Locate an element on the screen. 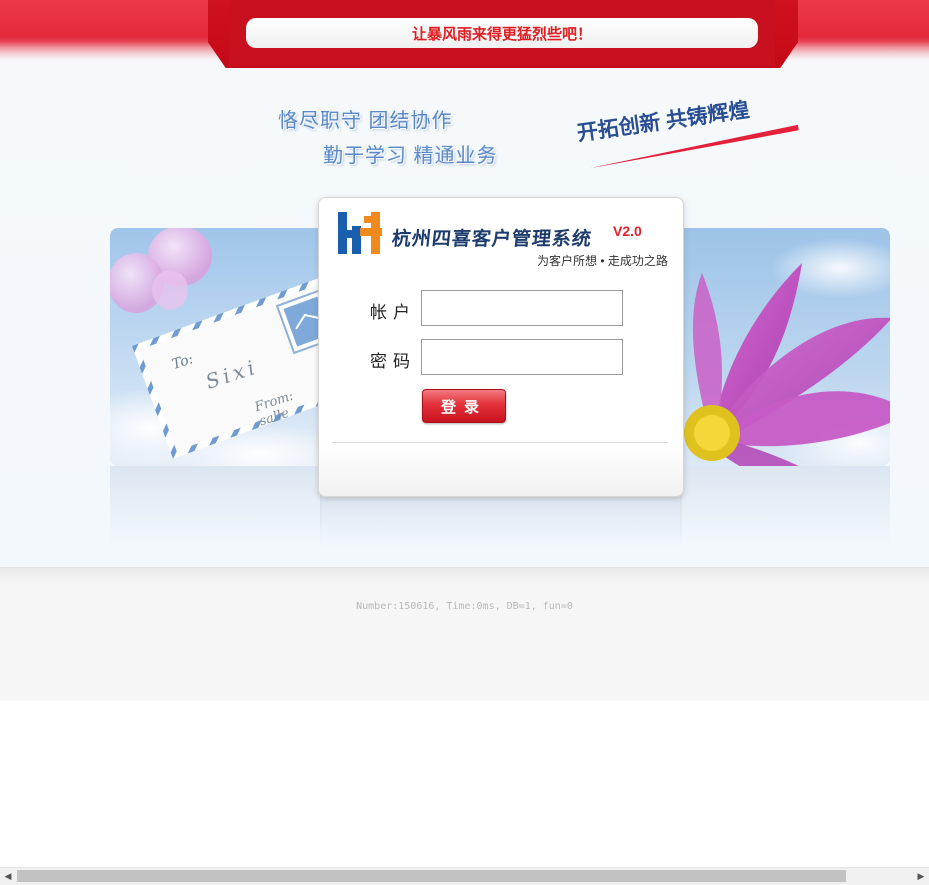 The height and width of the screenshot is (885, 929). account-label: 帐户 is located at coordinates (393, 312).